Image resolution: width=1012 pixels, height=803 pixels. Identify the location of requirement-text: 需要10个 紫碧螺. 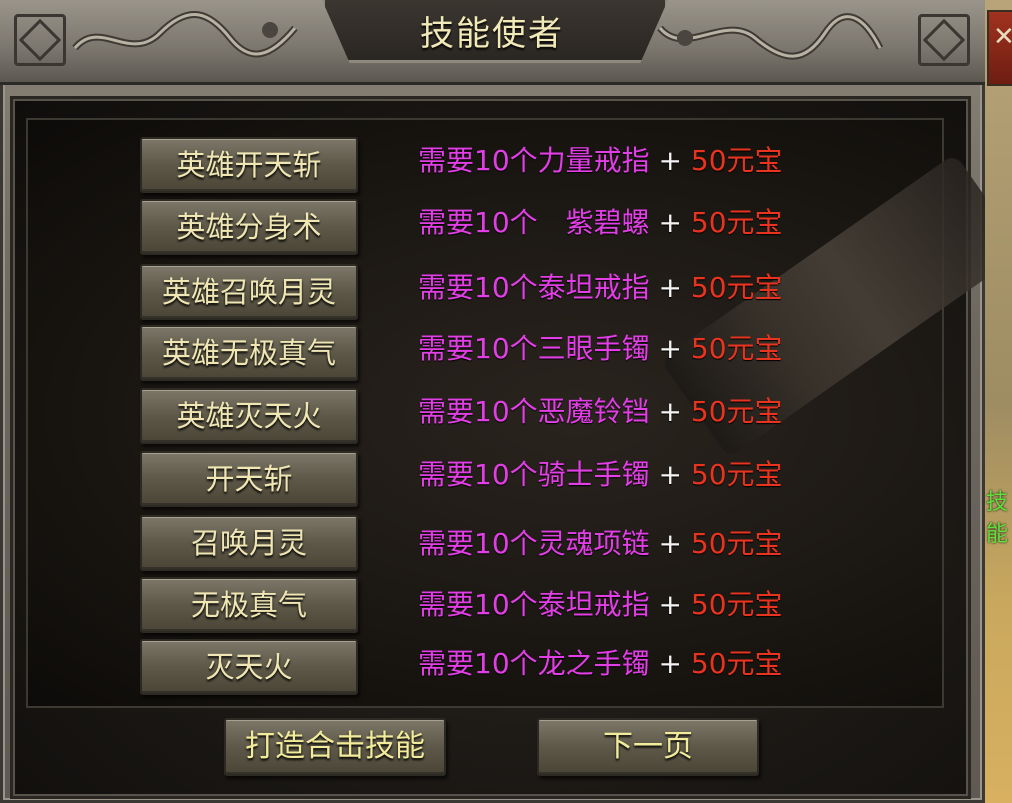
(534, 222).